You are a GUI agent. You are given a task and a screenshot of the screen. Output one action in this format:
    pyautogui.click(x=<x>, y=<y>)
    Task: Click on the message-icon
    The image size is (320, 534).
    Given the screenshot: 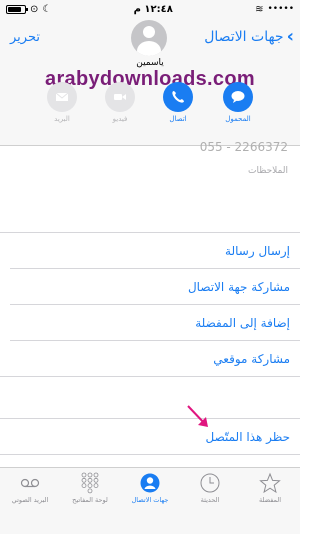 What is the action you would take?
    pyautogui.click(x=238, y=97)
    